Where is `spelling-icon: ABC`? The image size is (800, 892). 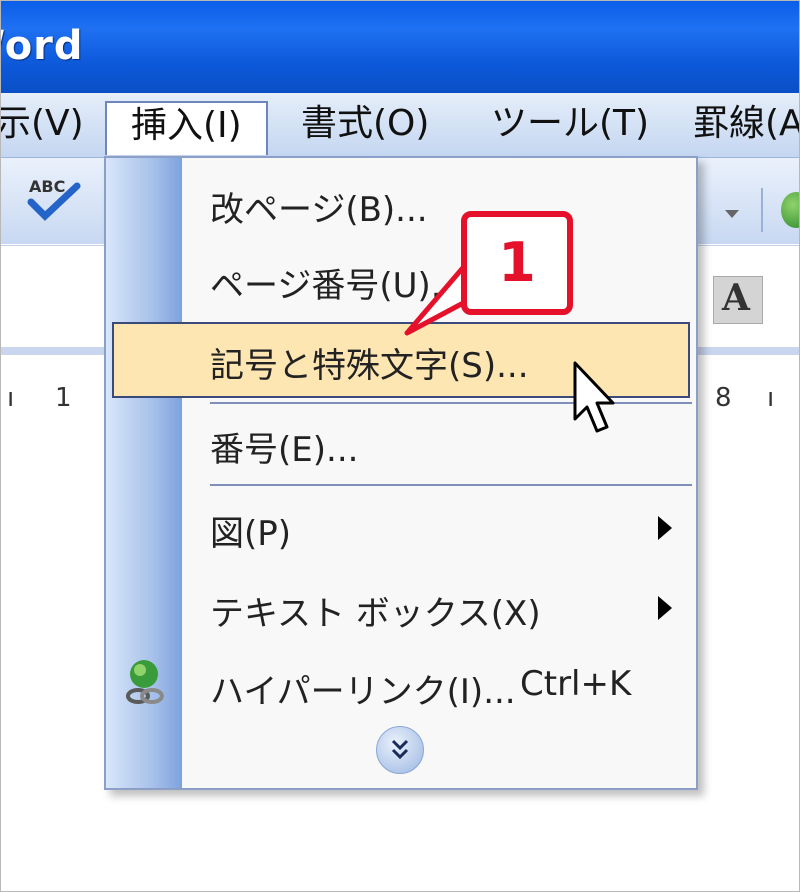 spelling-icon: ABC is located at coordinates (53, 200).